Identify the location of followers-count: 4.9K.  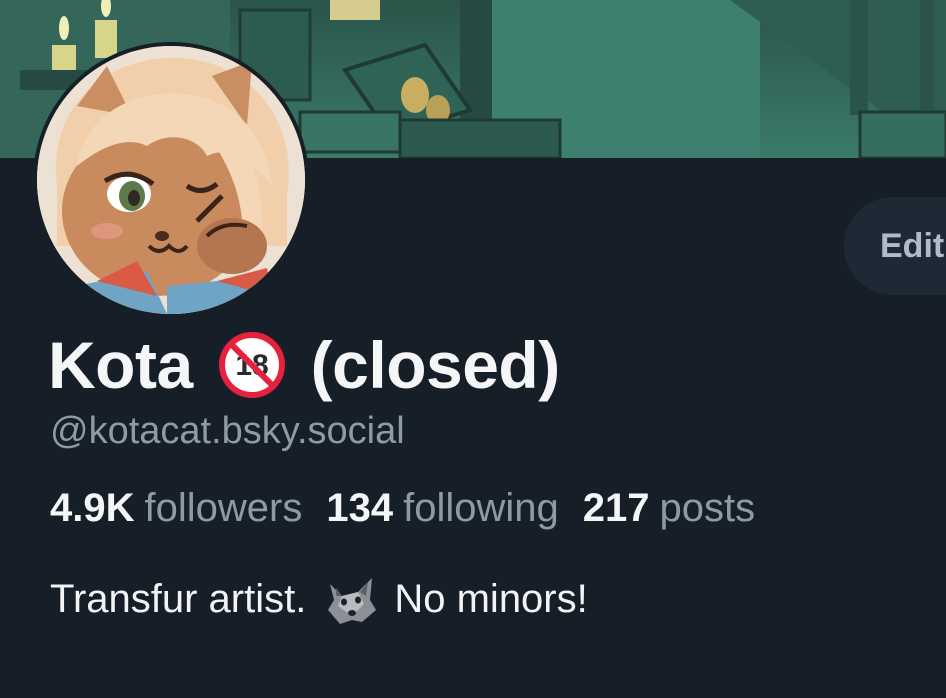
(92, 508).